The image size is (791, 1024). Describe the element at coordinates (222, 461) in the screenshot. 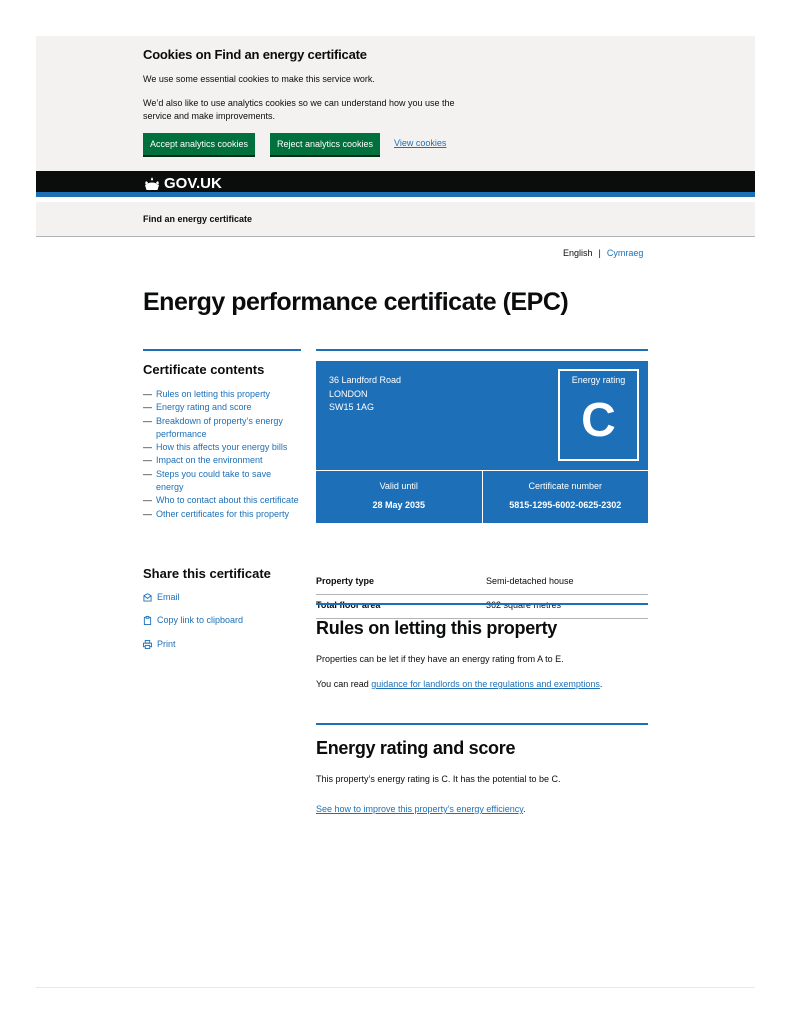

I see `contents-link-environment: Impact on the environment` at that location.